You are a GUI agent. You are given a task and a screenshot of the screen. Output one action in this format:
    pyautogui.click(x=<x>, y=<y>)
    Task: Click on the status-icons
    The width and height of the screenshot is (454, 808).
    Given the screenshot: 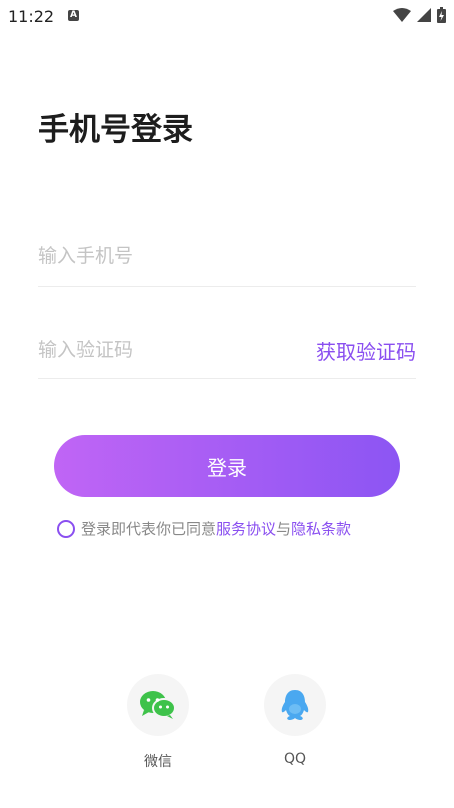 What is the action you would take?
    pyautogui.click(x=419, y=15)
    